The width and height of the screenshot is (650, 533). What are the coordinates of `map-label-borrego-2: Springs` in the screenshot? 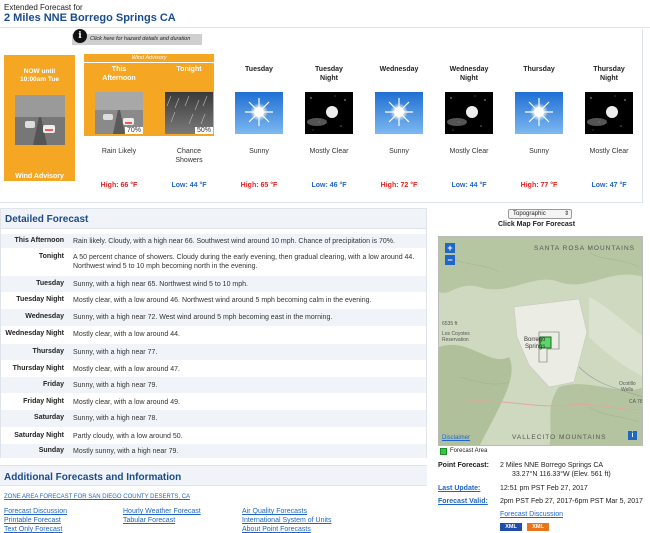 It's located at (535, 347).